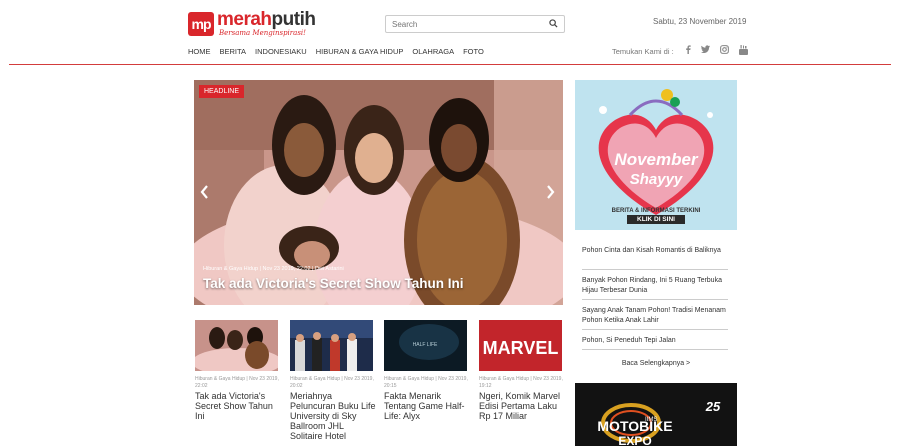 Image resolution: width=901 pixels, height=446 pixels. I want to click on motobike-expo-ad: MOTOBIKE IIMS EXPO 25, so click(656, 414).